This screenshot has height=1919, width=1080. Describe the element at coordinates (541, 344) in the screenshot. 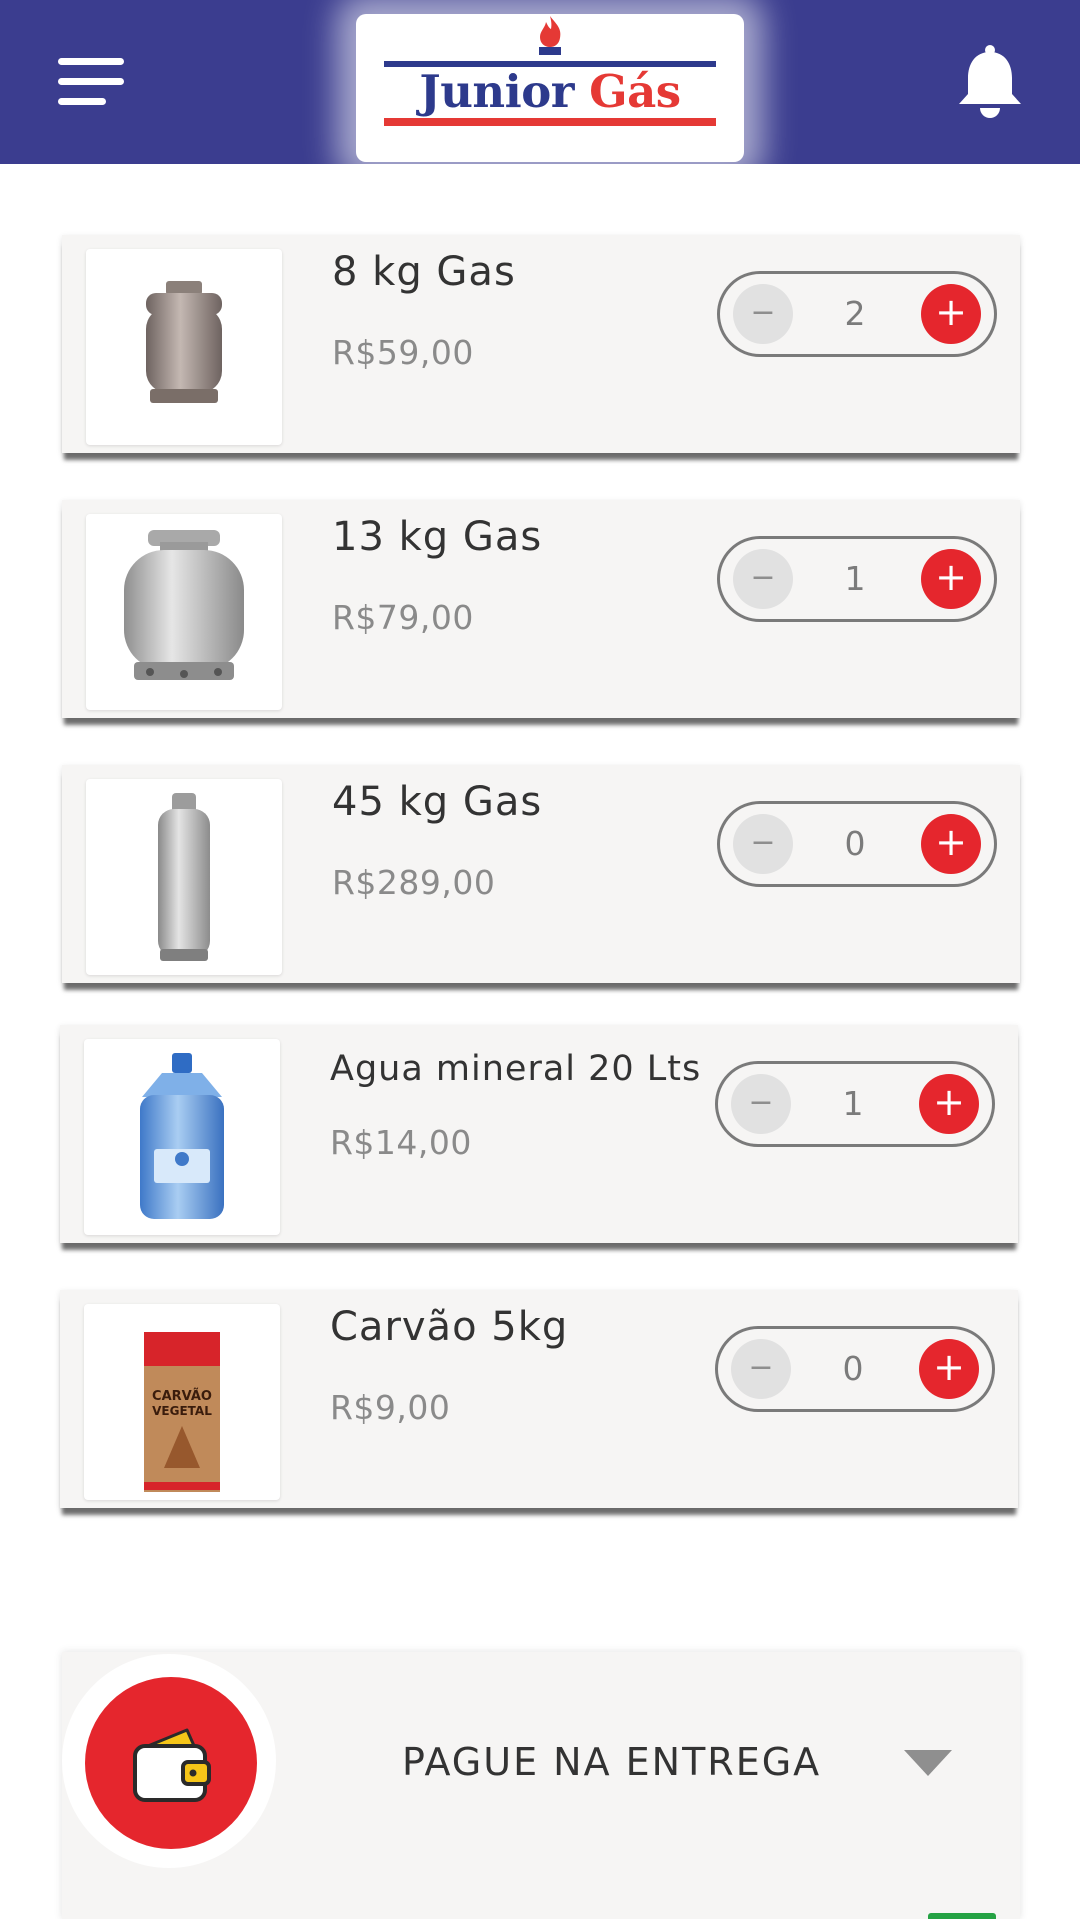

I see `product-card-8kg-gas: 8 kg Gas R$59,00 − 2 +` at that location.